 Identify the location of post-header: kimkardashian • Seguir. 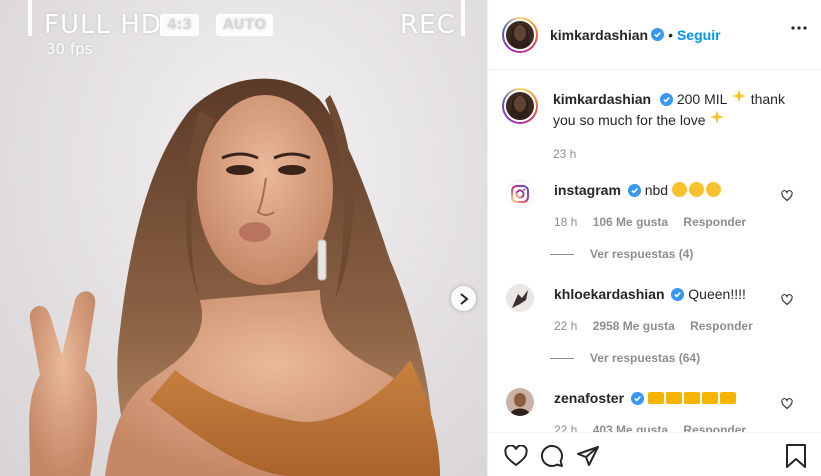
(654, 35).